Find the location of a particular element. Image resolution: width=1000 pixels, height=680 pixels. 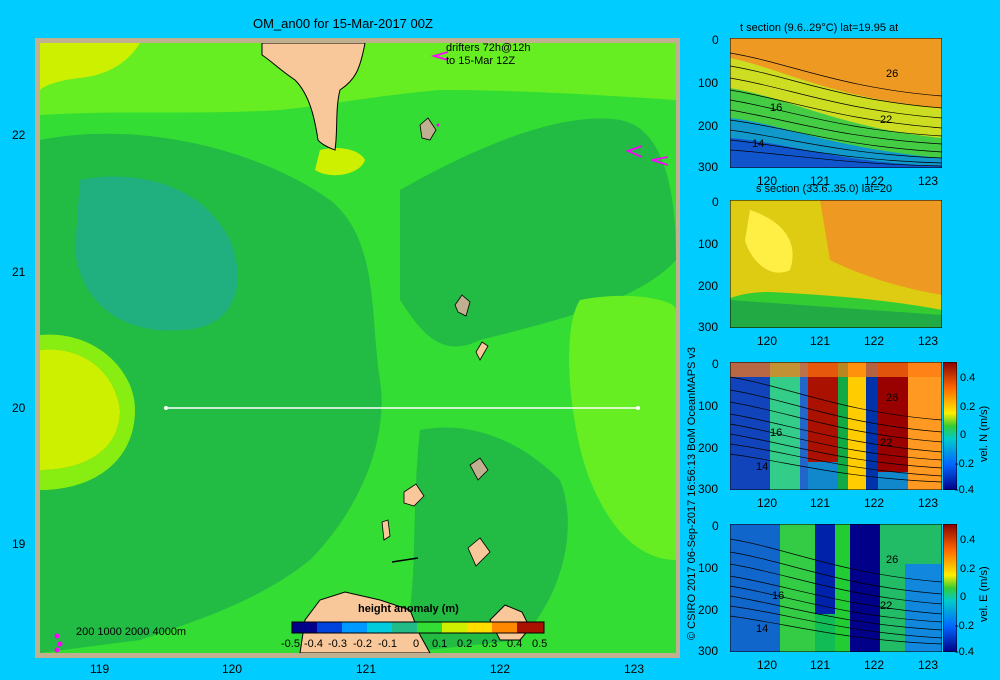

lat-tick: 22 is located at coordinates (19, 135).